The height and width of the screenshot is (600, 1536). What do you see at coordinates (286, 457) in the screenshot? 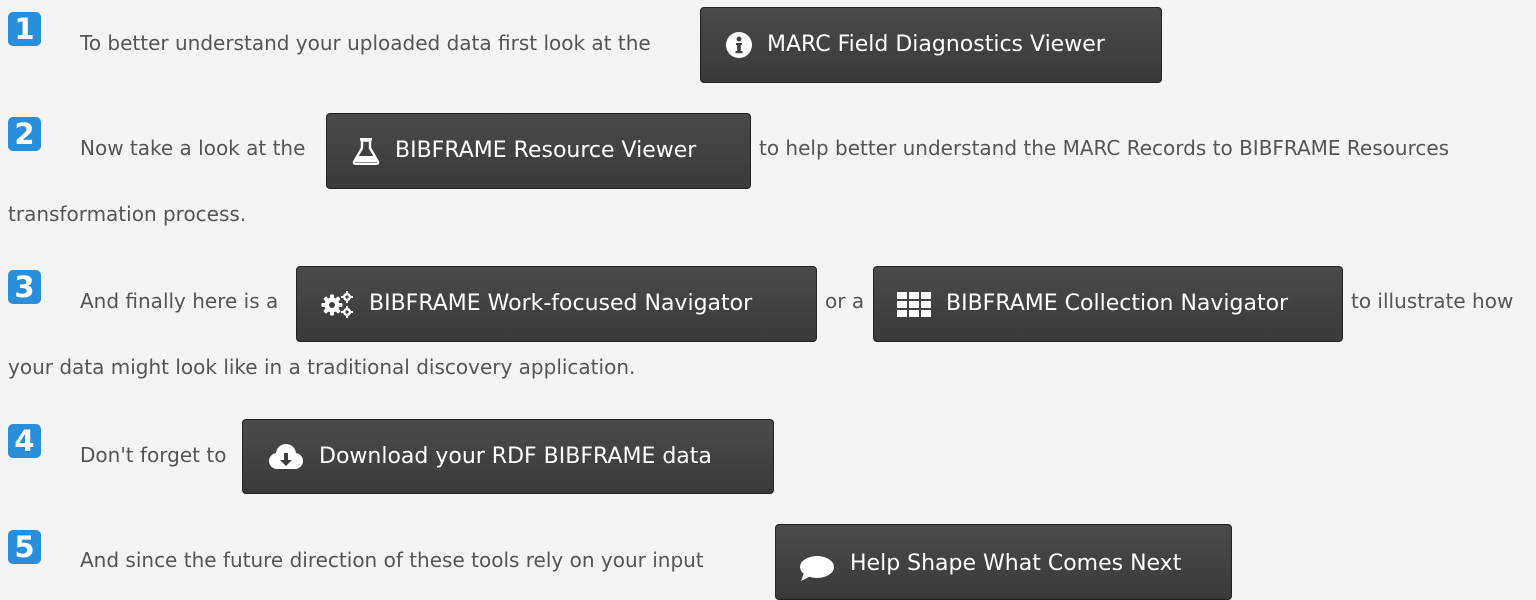
I see `cloud-download-icon` at bounding box center [286, 457].